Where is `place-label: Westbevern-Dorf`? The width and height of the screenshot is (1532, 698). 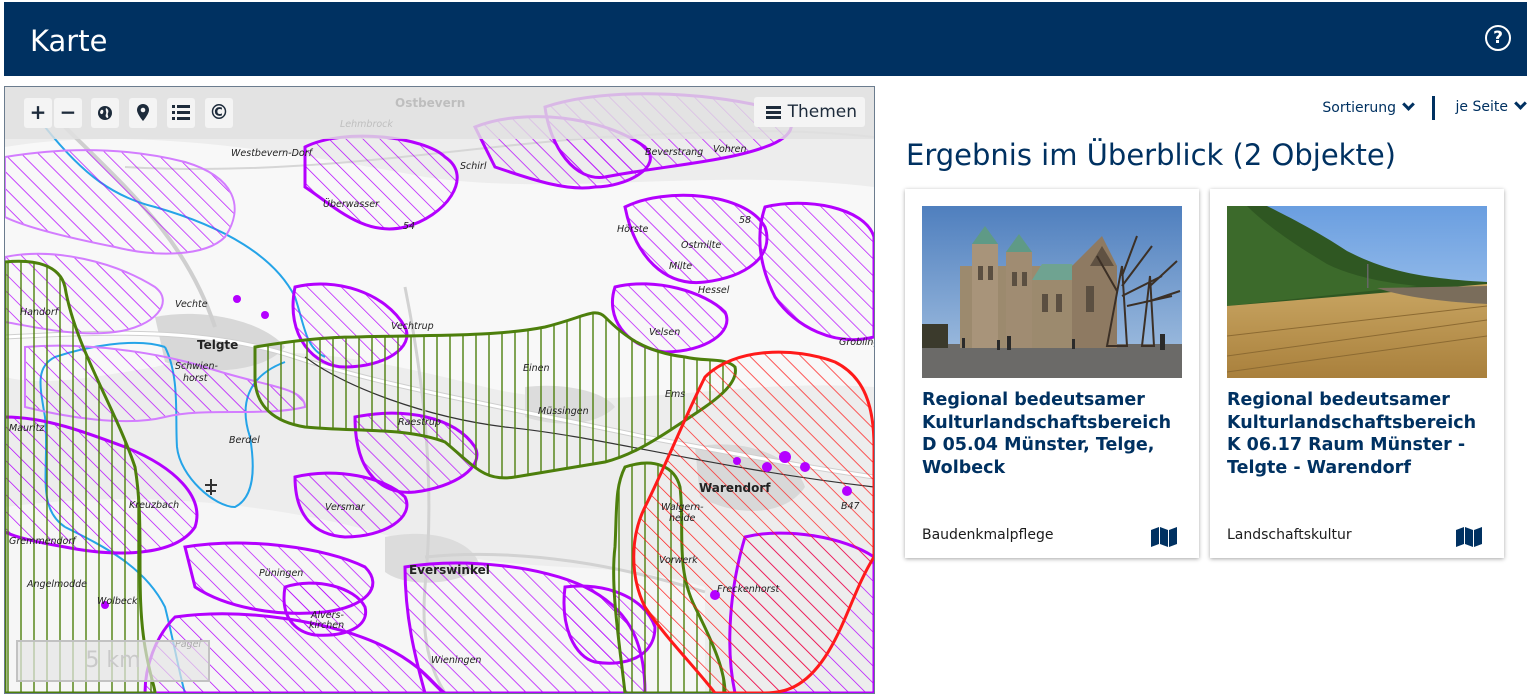
place-label: Westbevern-Dorf is located at coordinates (272, 153).